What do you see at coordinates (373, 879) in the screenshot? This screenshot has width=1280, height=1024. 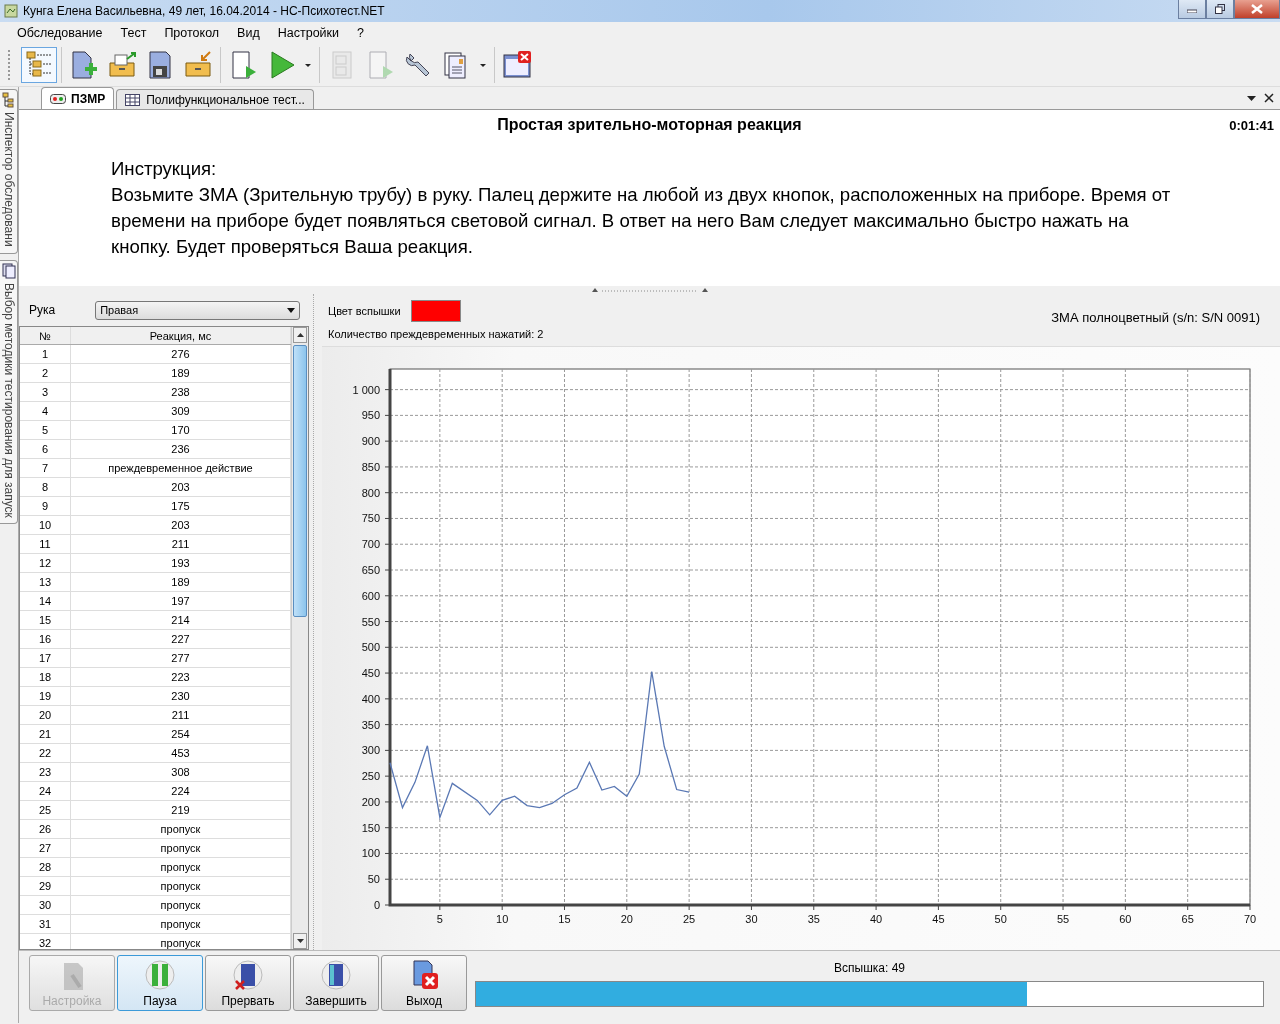 I see `y-tick-label: 50` at bounding box center [373, 879].